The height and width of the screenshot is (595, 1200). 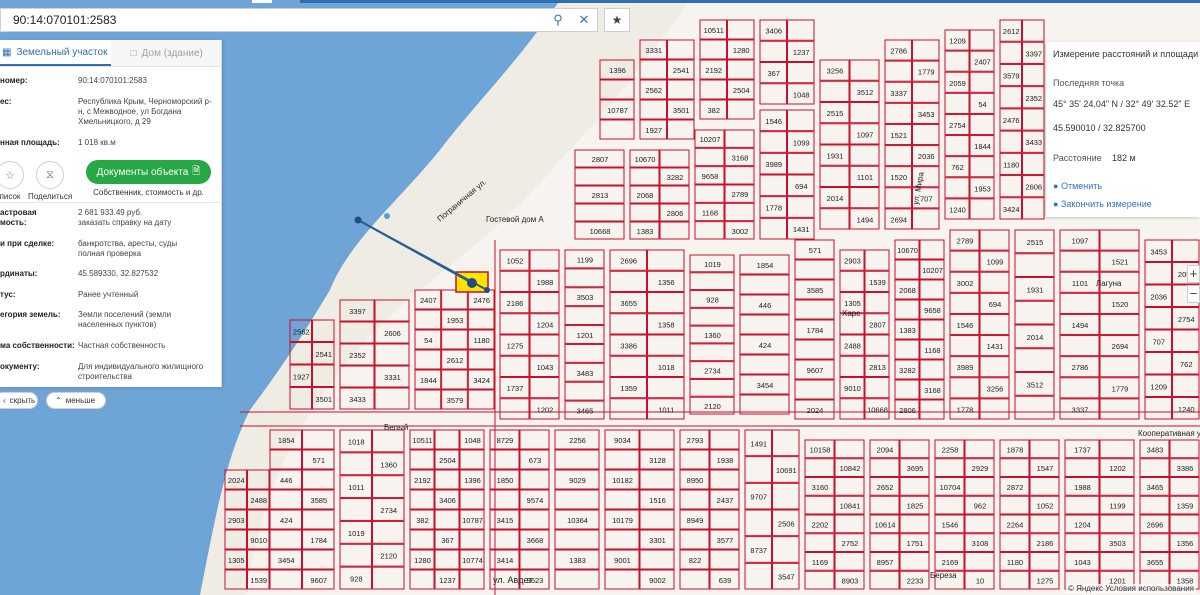 What do you see at coordinates (932, 390) in the screenshot?
I see `parcel-number: 3168` at bounding box center [932, 390].